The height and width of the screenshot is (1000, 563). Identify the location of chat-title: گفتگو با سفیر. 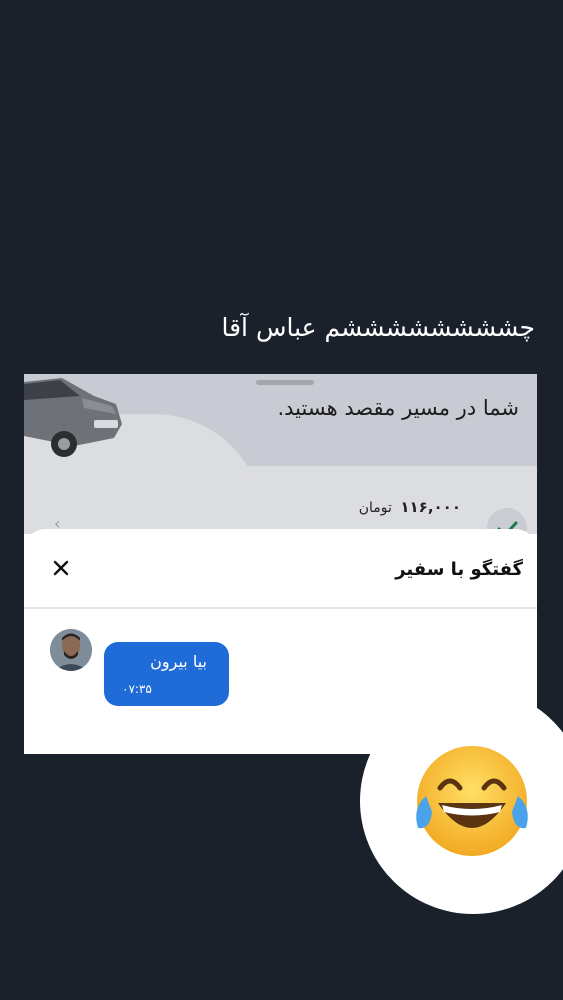
(459, 569).